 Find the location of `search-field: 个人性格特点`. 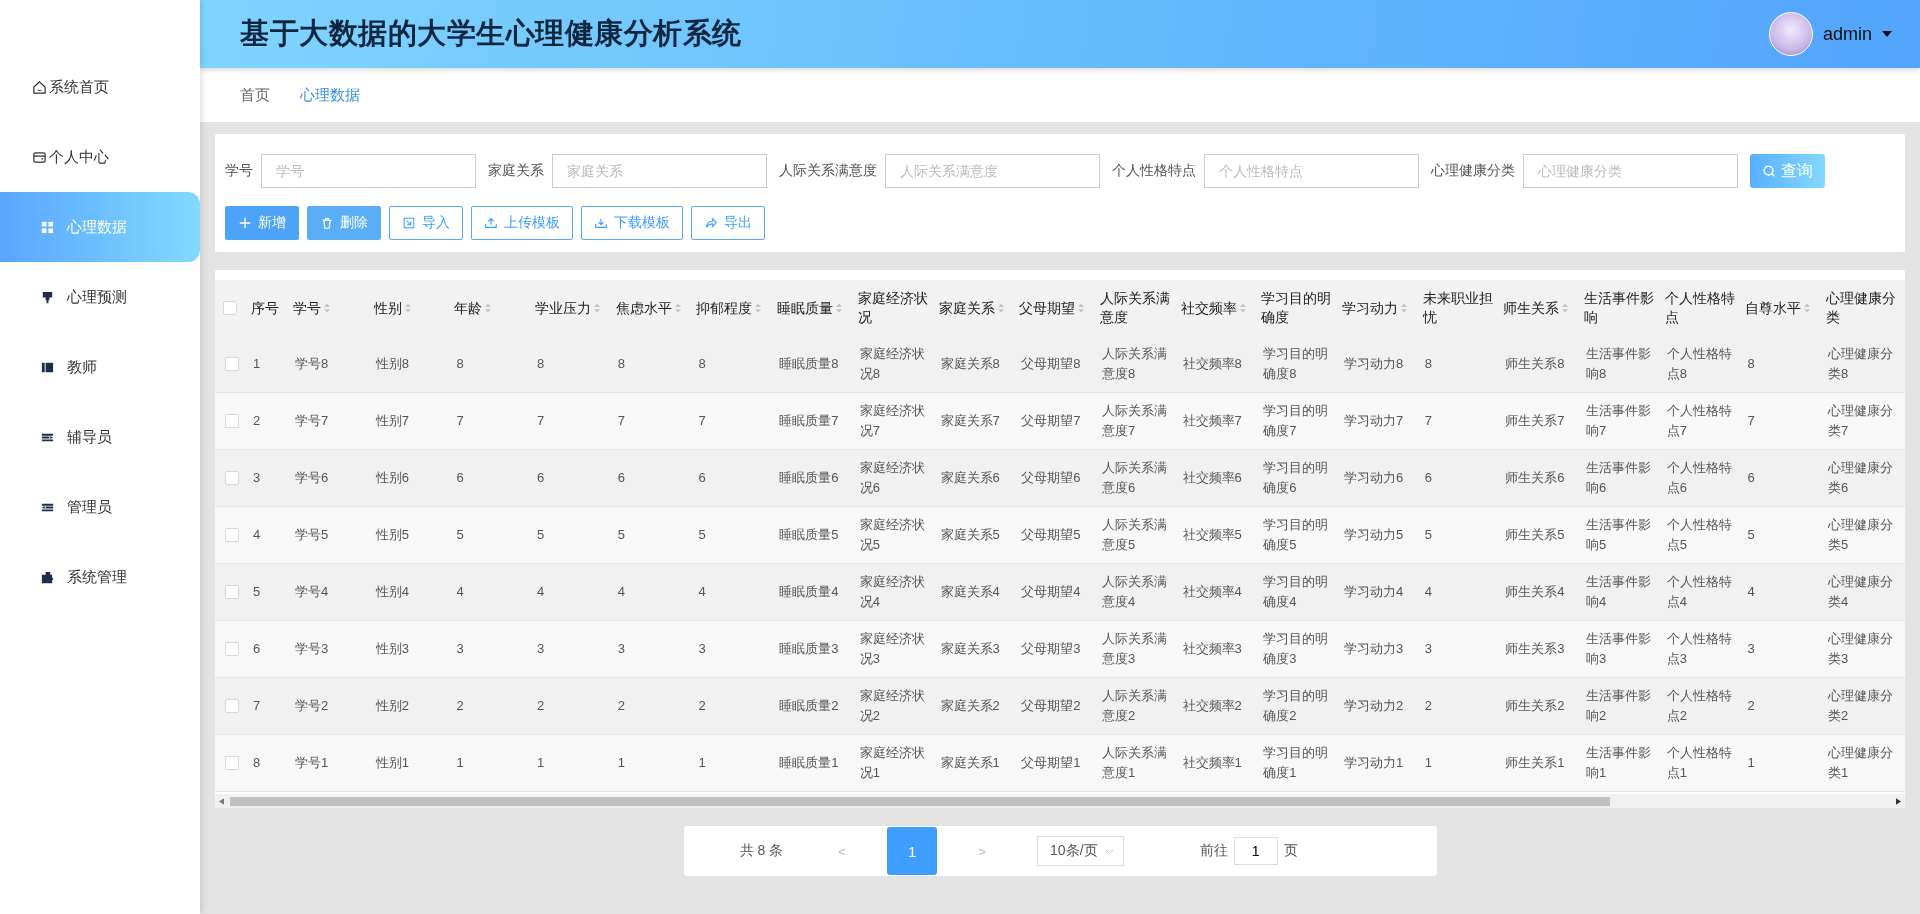

search-field: 个人性格特点 is located at coordinates (1311, 171).